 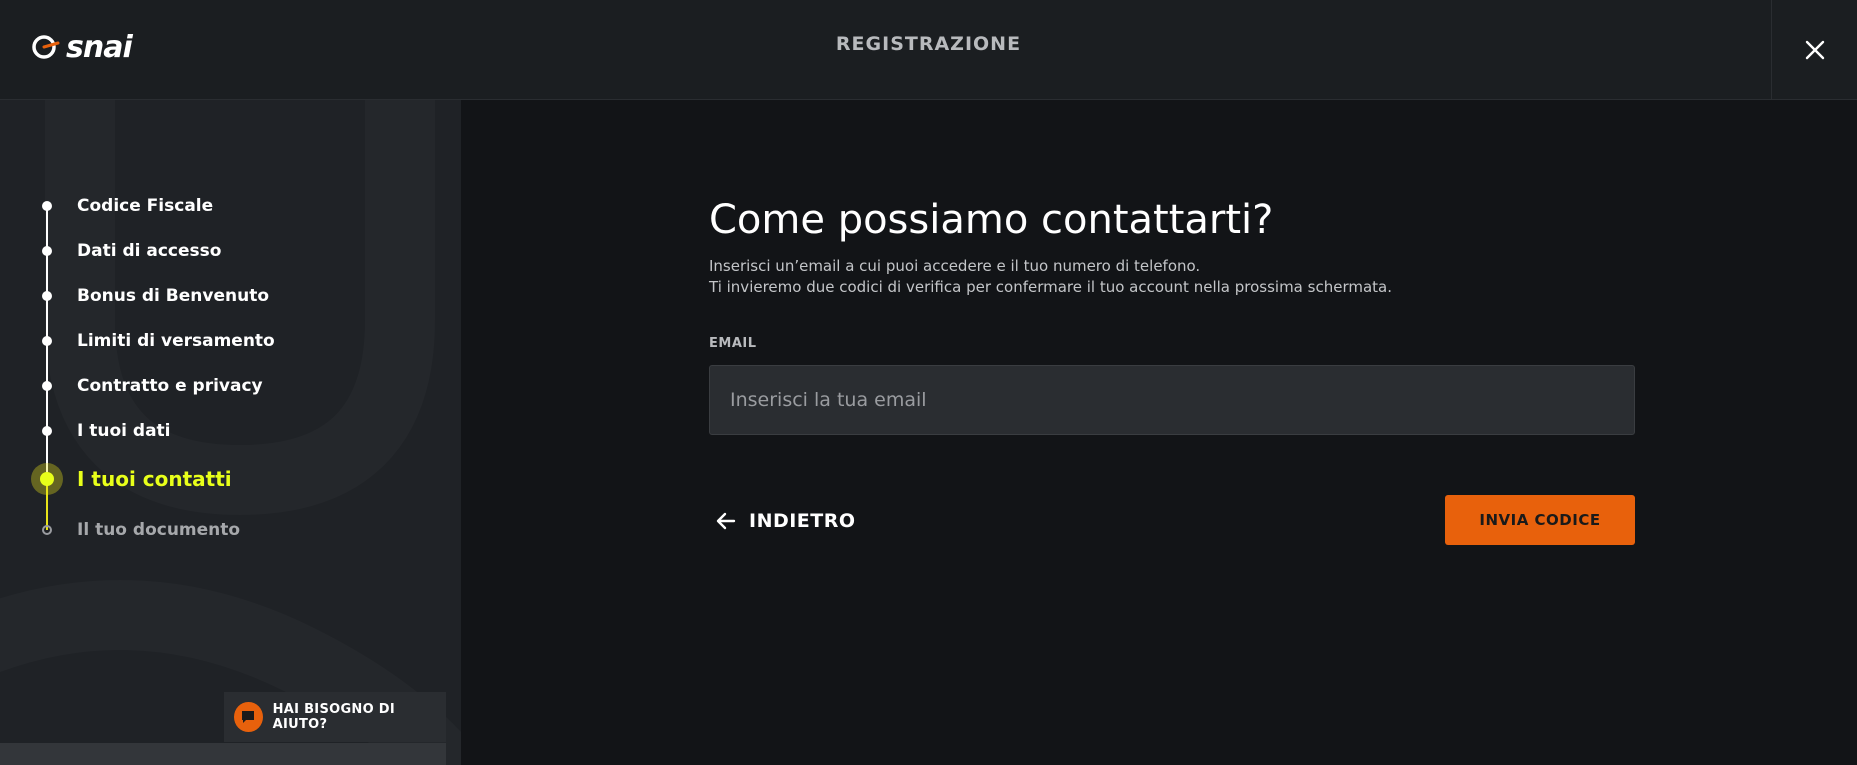 I want to click on step-label: Bonus di Benvenuto, so click(x=173, y=296).